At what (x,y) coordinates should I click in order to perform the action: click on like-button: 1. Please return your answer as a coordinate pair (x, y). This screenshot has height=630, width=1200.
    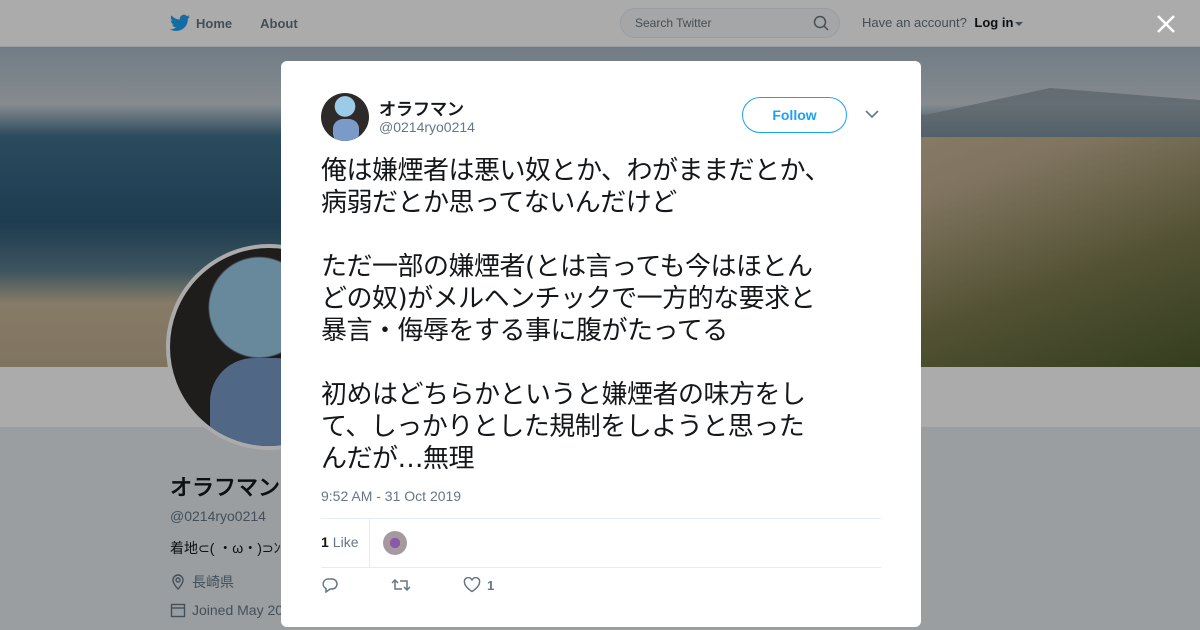
    Looking at the image, I should click on (478, 585).